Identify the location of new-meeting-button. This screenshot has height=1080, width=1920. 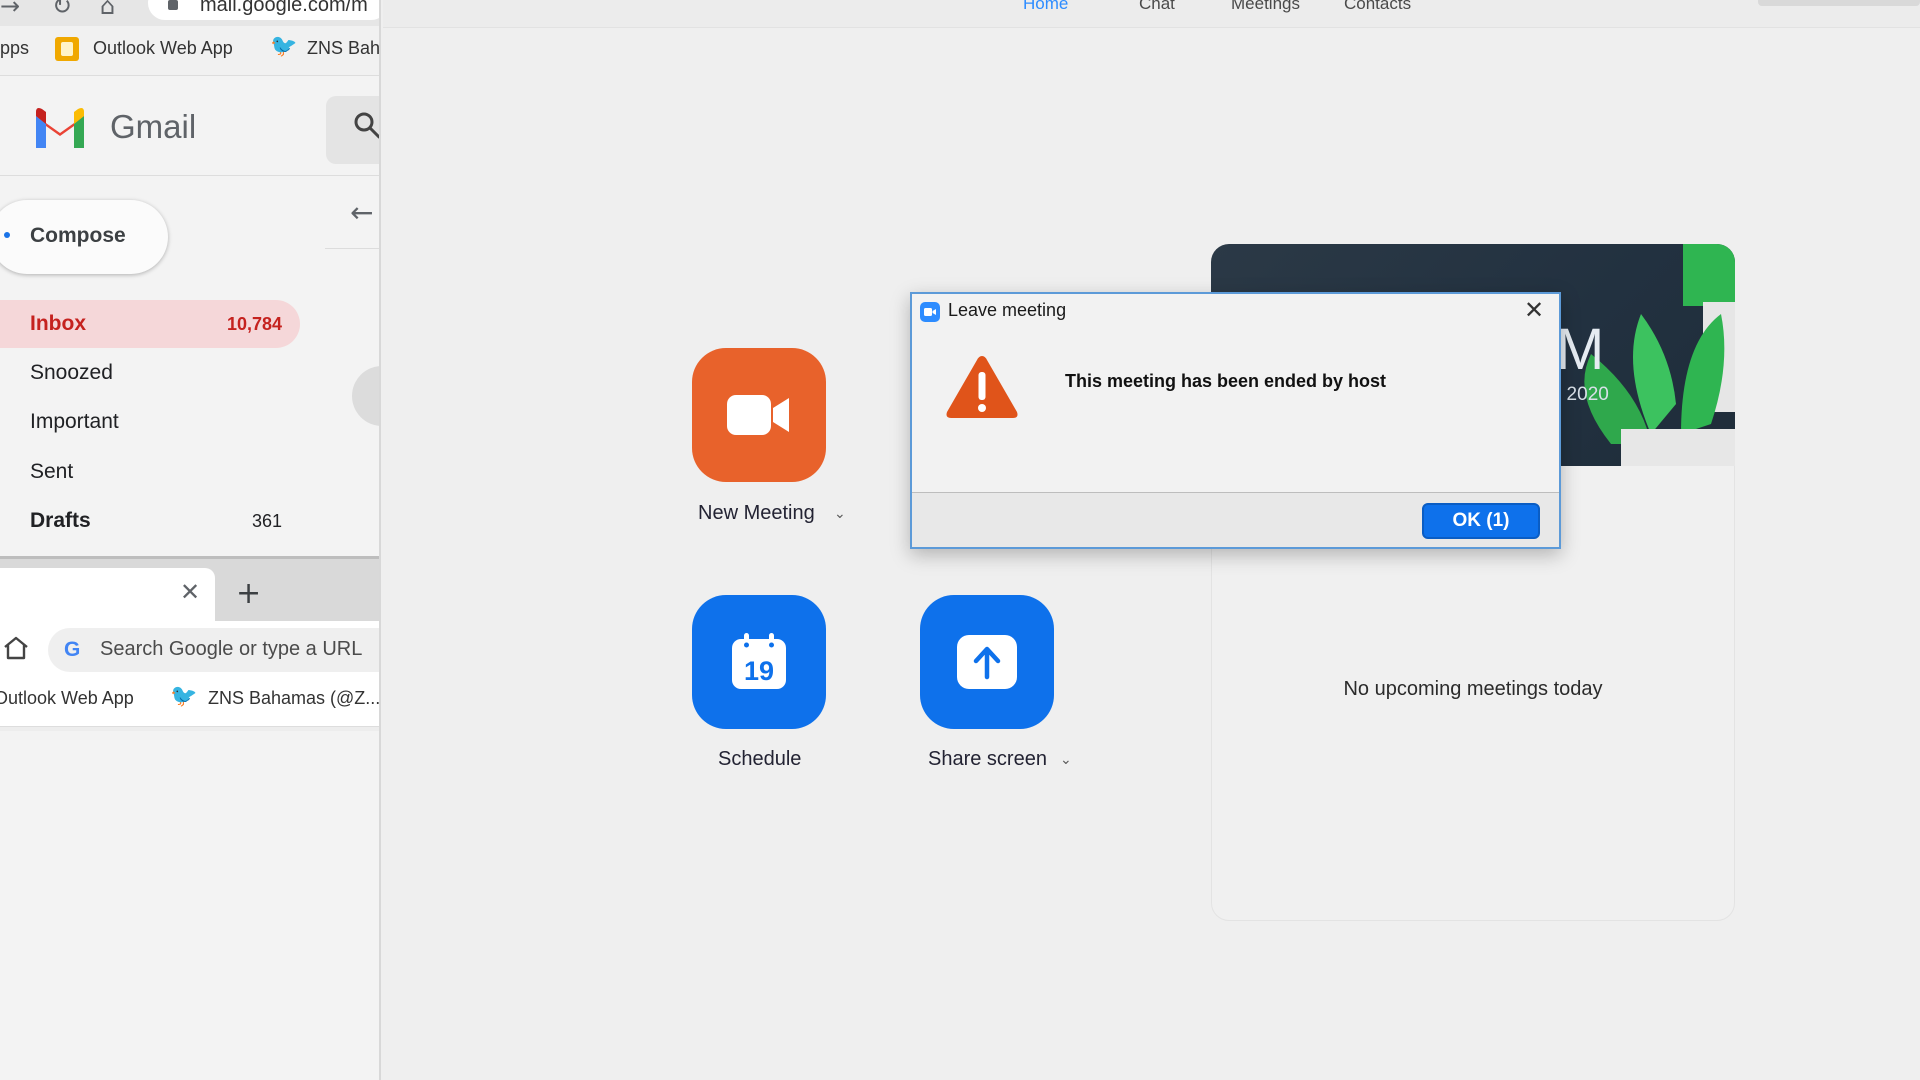
(759, 415).